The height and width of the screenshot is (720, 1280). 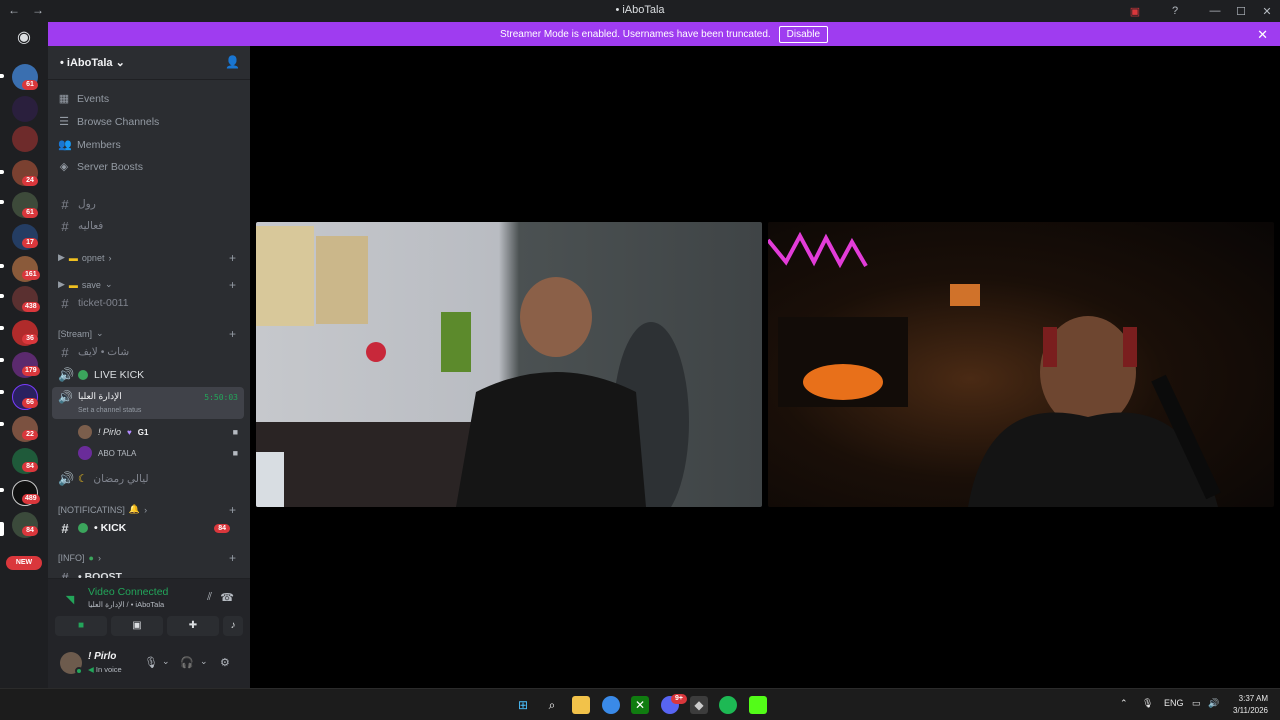 What do you see at coordinates (70, 601) in the screenshot?
I see `signal-icon: ◥` at bounding box center [70, 601].